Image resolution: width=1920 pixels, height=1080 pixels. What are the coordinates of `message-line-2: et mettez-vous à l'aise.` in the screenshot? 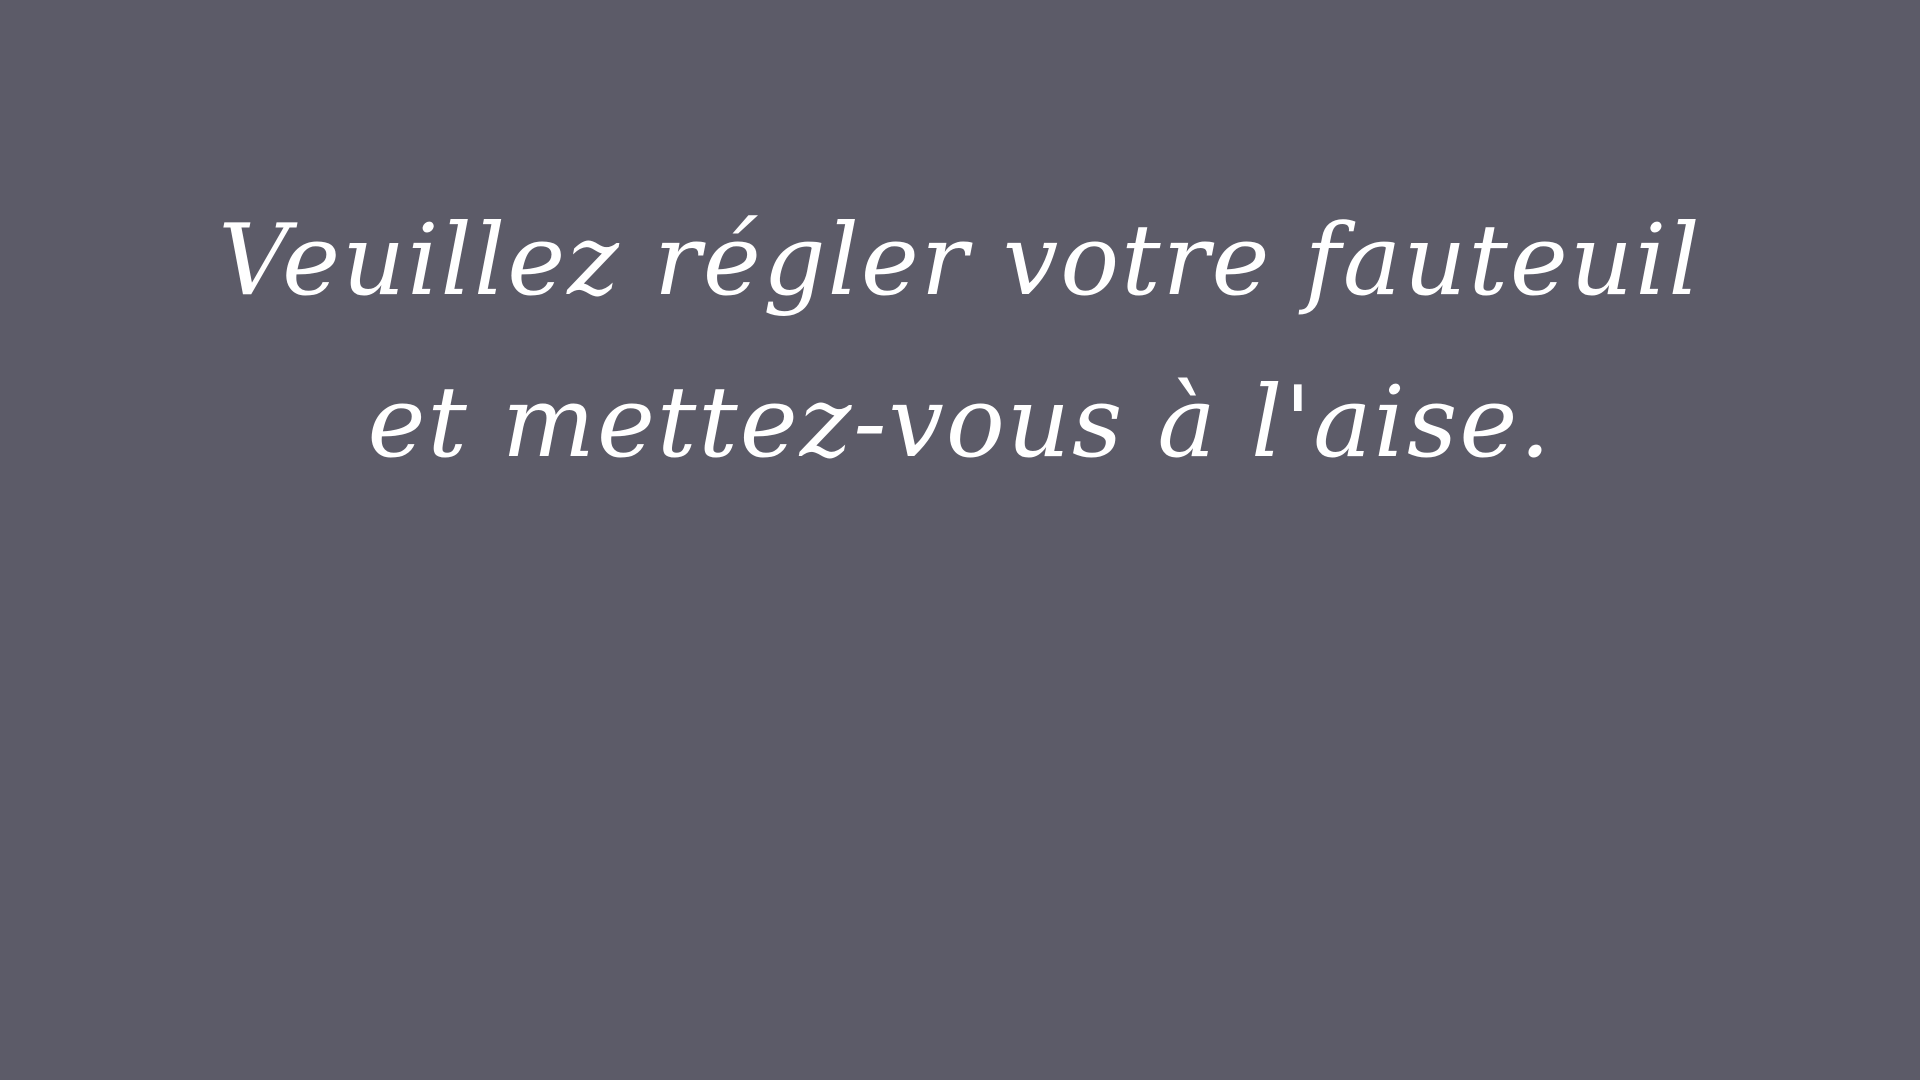 It's located at (960, 423).